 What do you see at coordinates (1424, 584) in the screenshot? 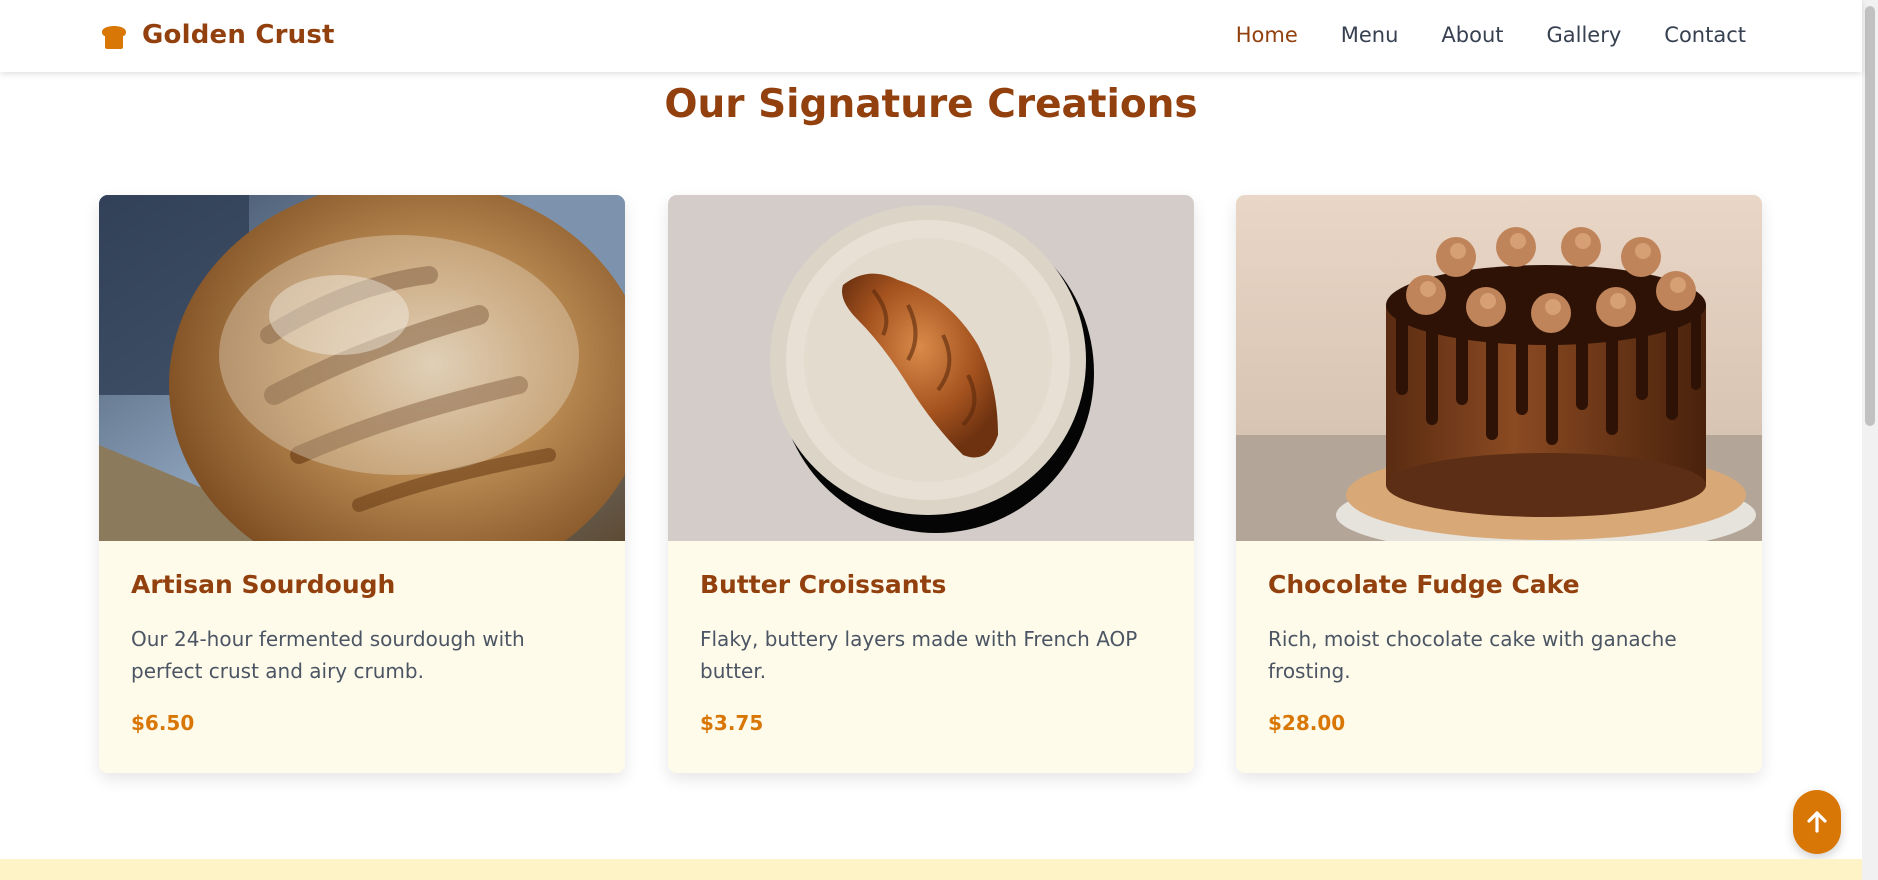
I see `product-name: Chocolate Fudge Cake` at bounding box center [1424, 584].